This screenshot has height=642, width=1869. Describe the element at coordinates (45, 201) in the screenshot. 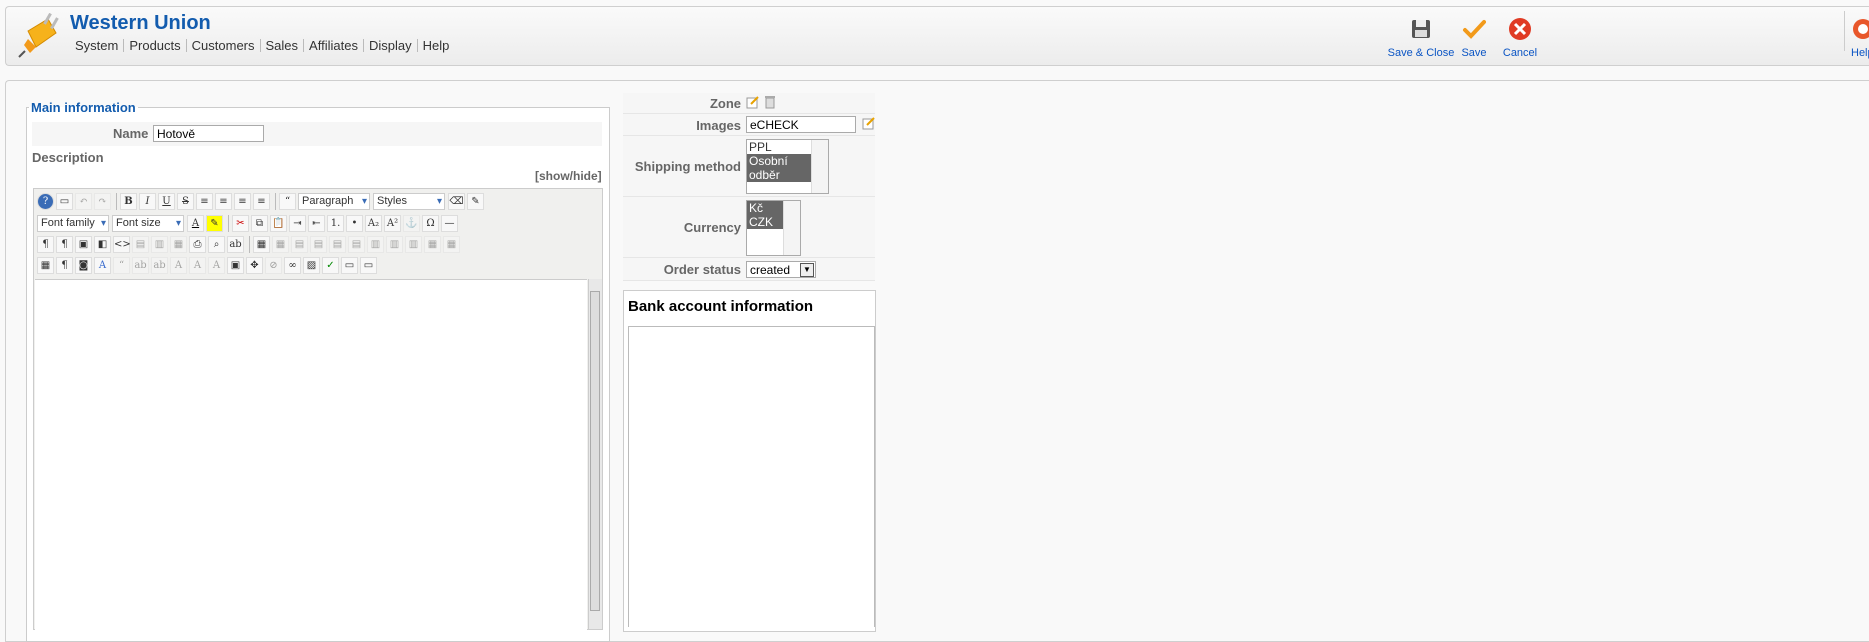

I see `help-icon: ?` at that location.